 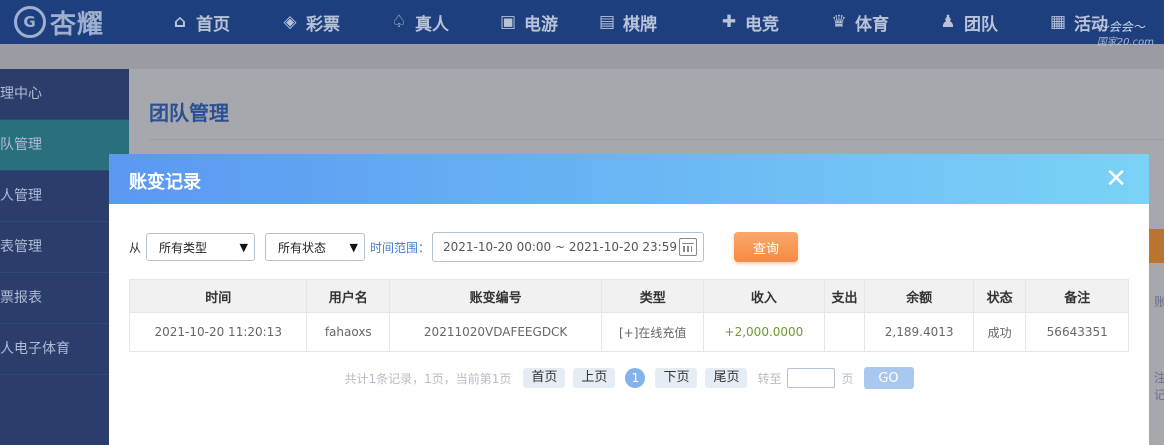 I want to click on type-select: 所有类型 ▼, so click(x=201, y=247).